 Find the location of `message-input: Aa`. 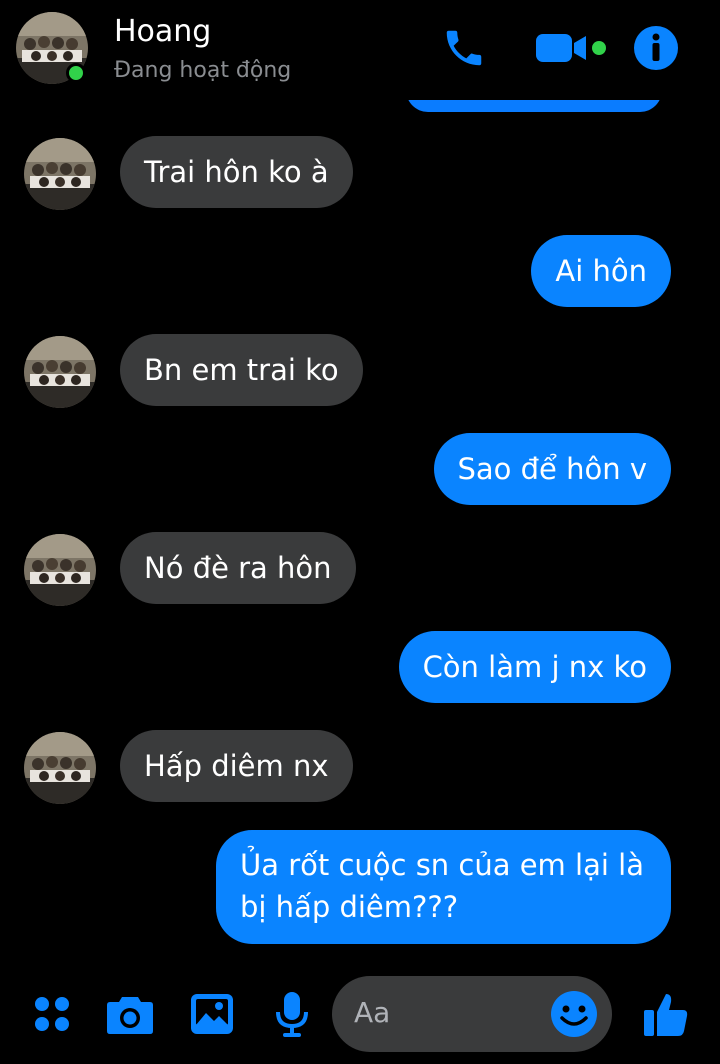

message-input: Aa is located at coordinates (472, 1014).